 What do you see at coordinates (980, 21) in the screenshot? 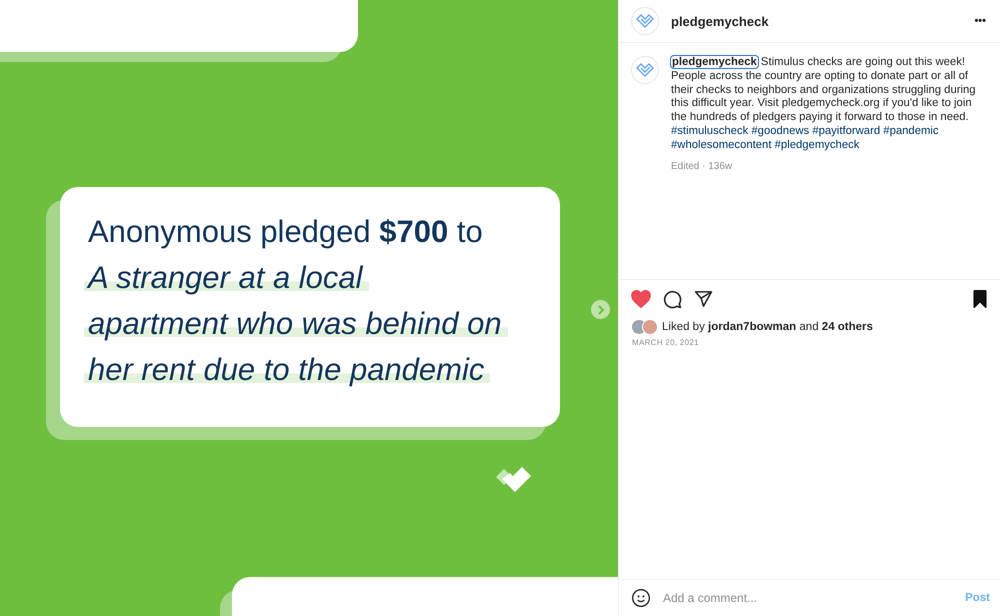
I see `more-options-button: •••` at bounding box center [980, 21].